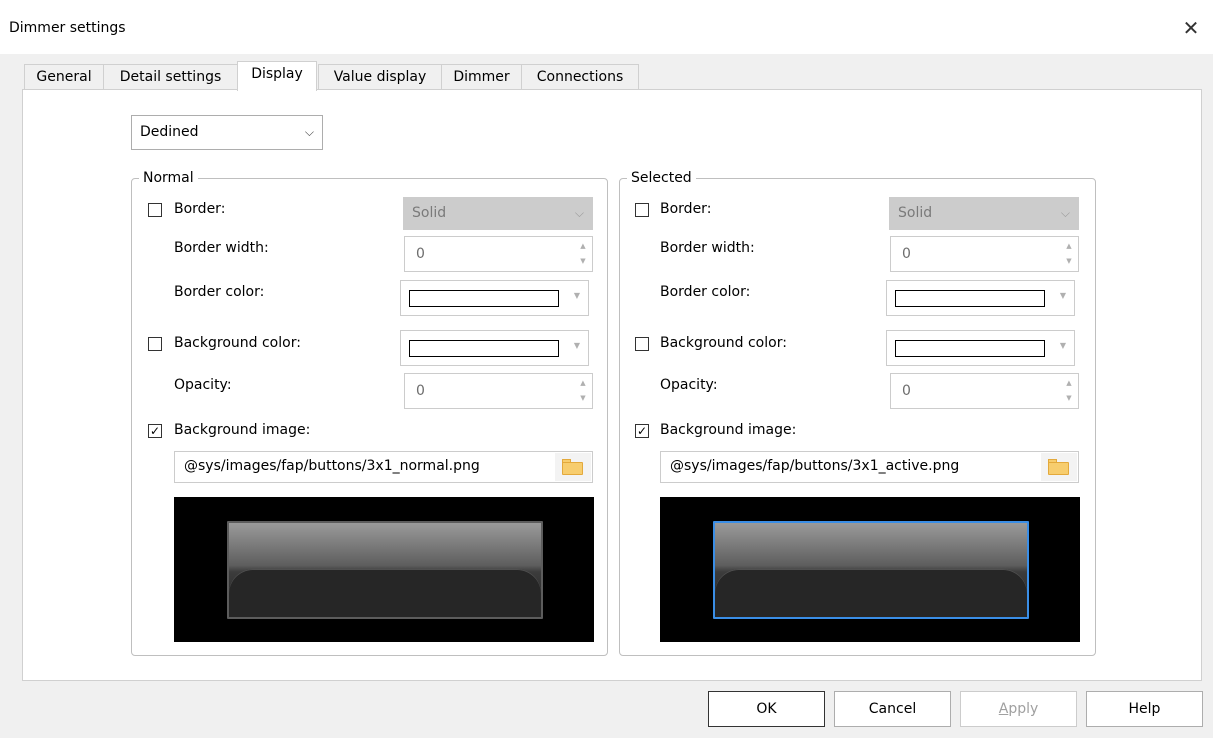 This screenshot has width=1213, height=738. What do you see at coordinates (906, 391) in the screenshot?
I see `selected-opacity-value: 0` at bounding box center [906, 391].